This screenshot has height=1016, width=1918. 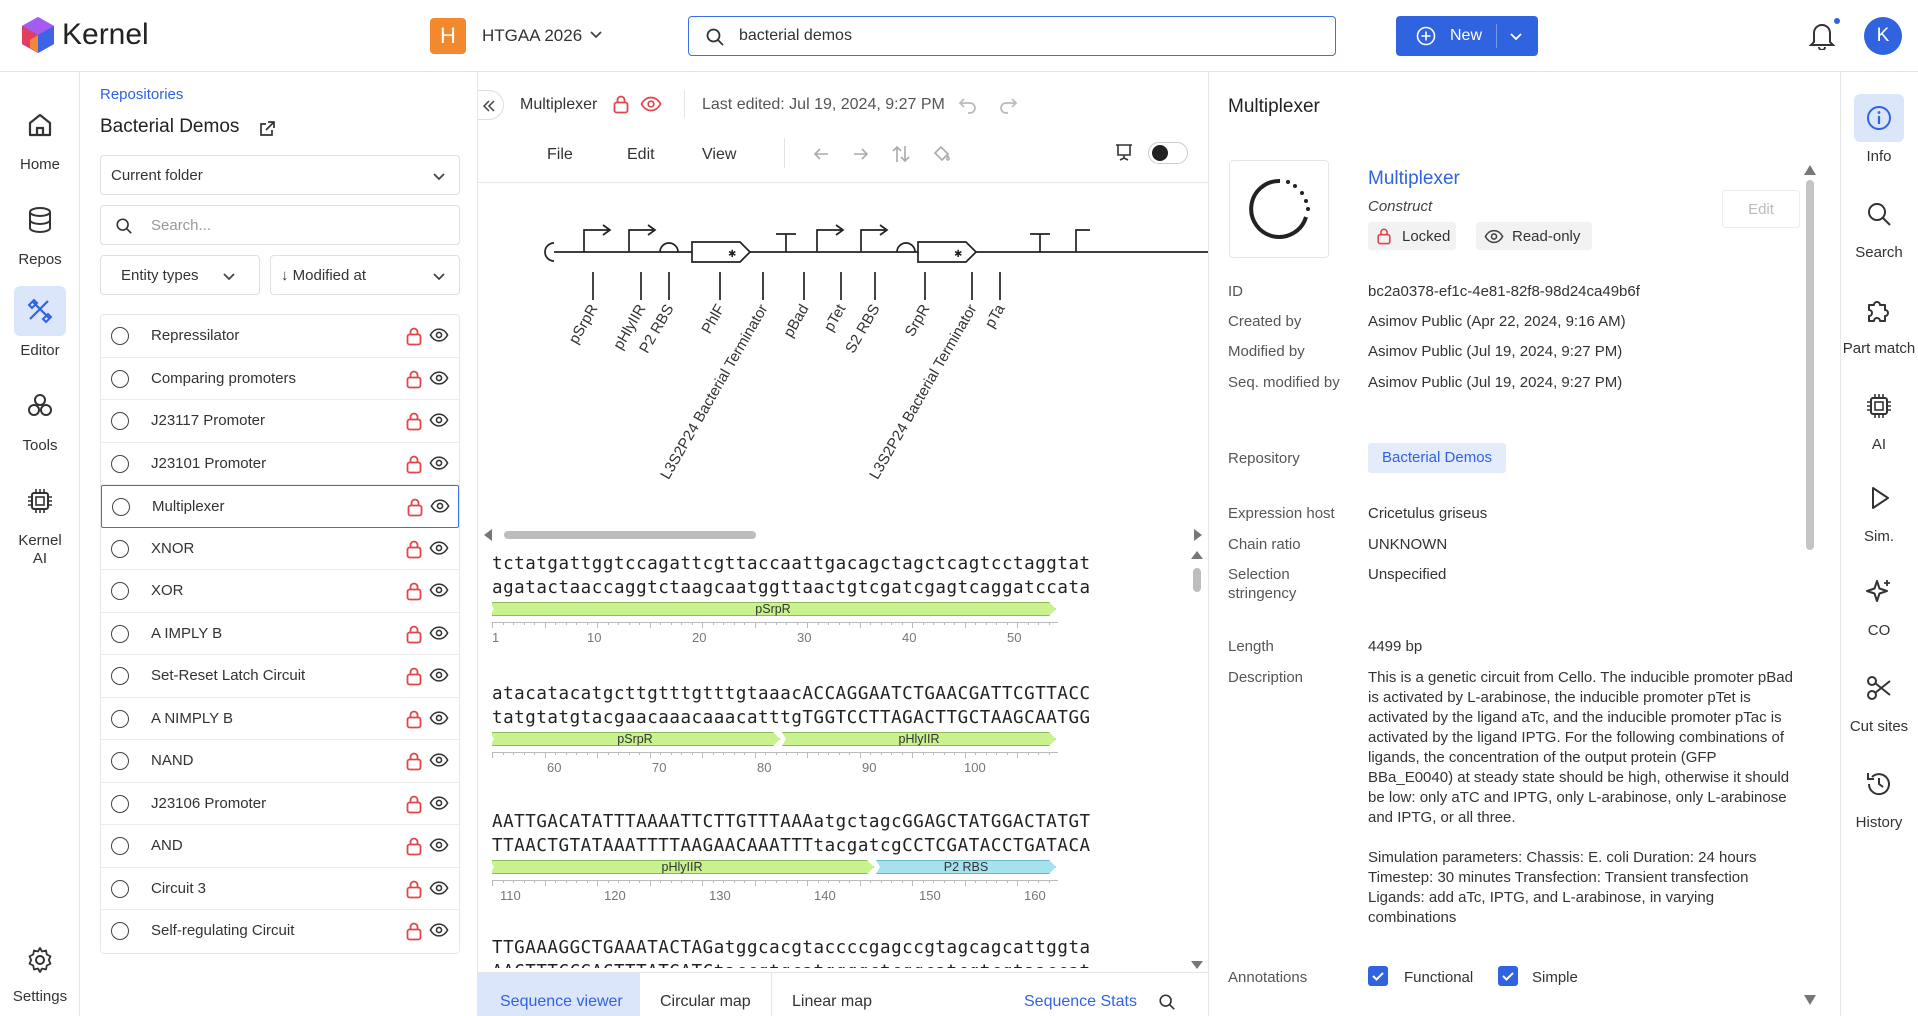 What do you see at coordinates (1879, 603) in the screenshot?
I see `rail-co: CO` at bounding box center [1879, 603].